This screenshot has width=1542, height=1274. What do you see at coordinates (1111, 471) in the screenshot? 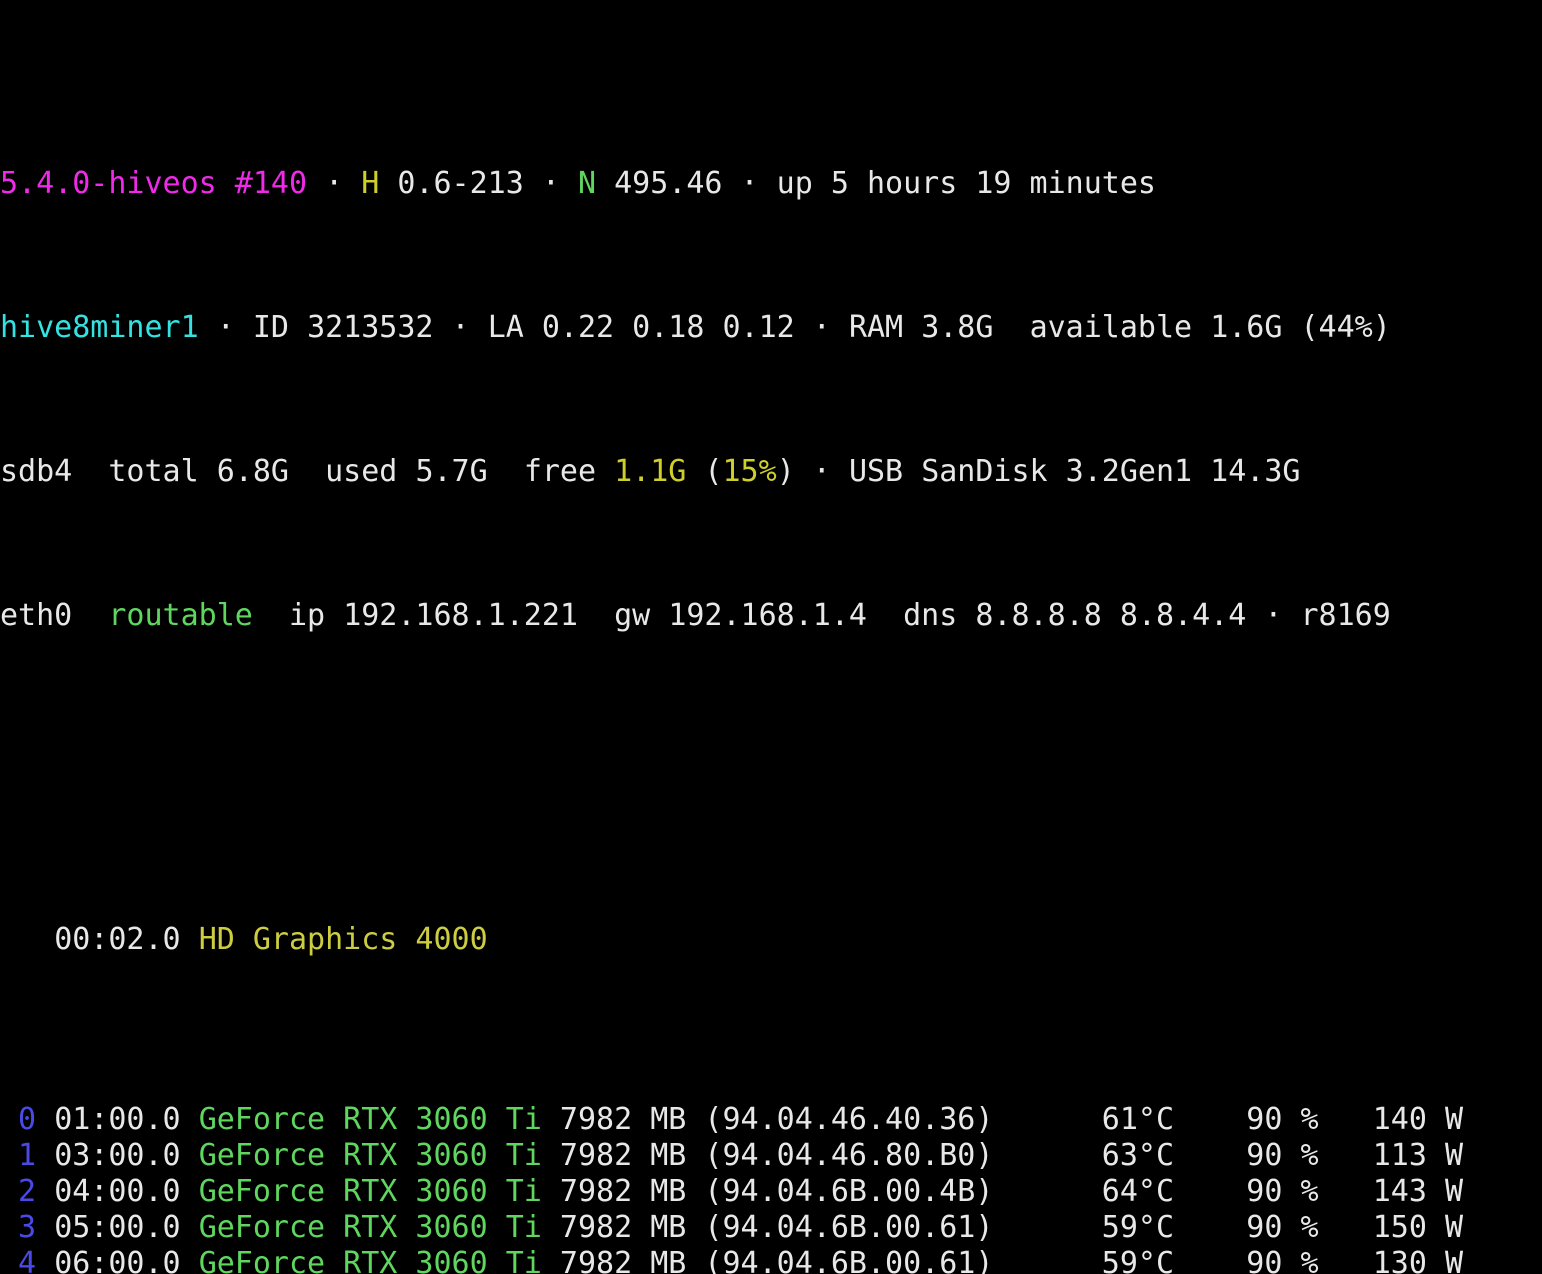
I see `usb-value: SanDisk 3.2Gen1 14.3G` at bounding box center [1111, 471].